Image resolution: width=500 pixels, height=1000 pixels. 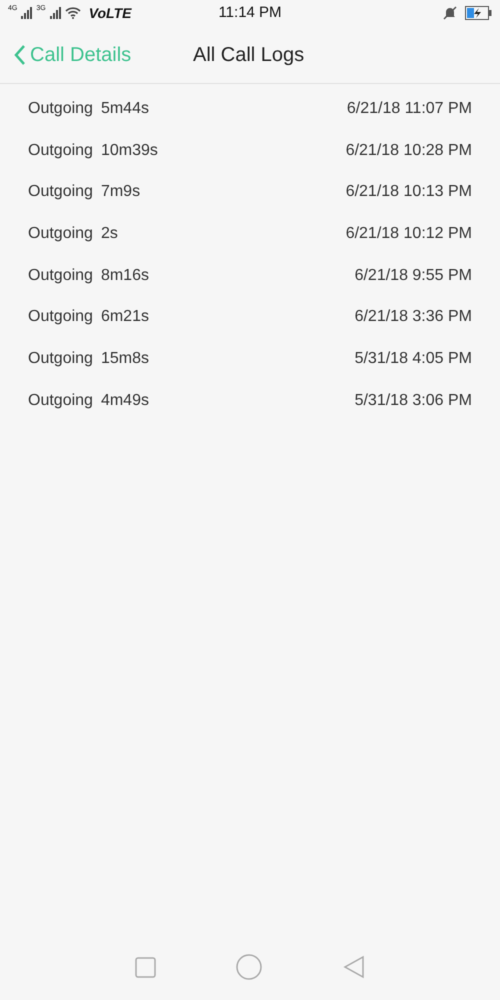 I want to click on call-time: 6/21/18 10:12 PM, so click(x=409, y=234).